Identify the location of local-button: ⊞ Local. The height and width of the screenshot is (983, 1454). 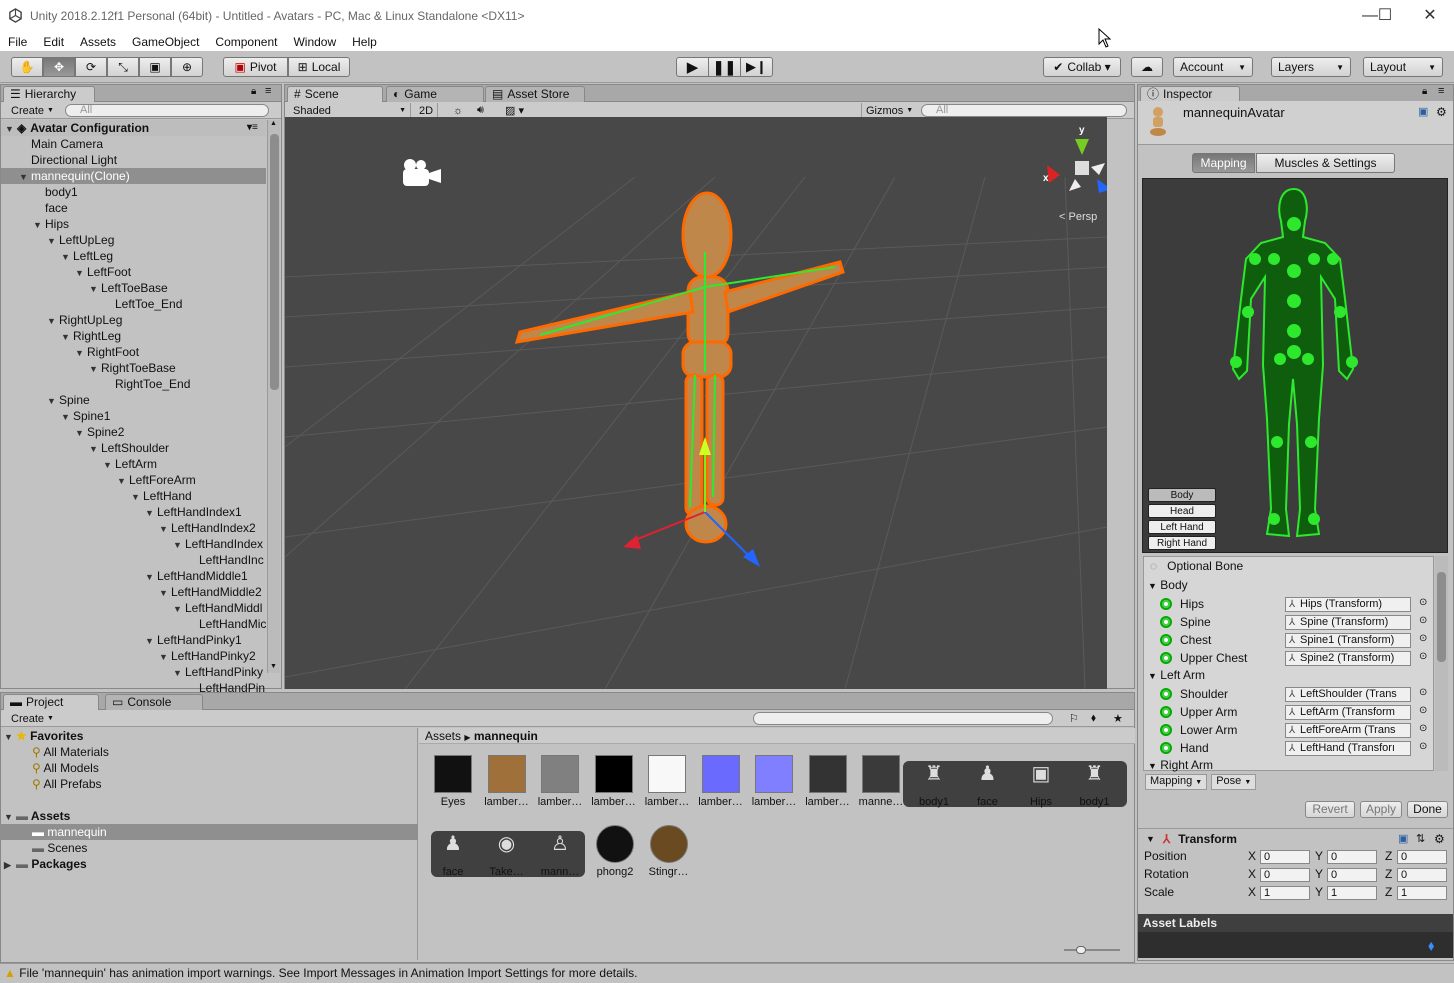
(319, 67).